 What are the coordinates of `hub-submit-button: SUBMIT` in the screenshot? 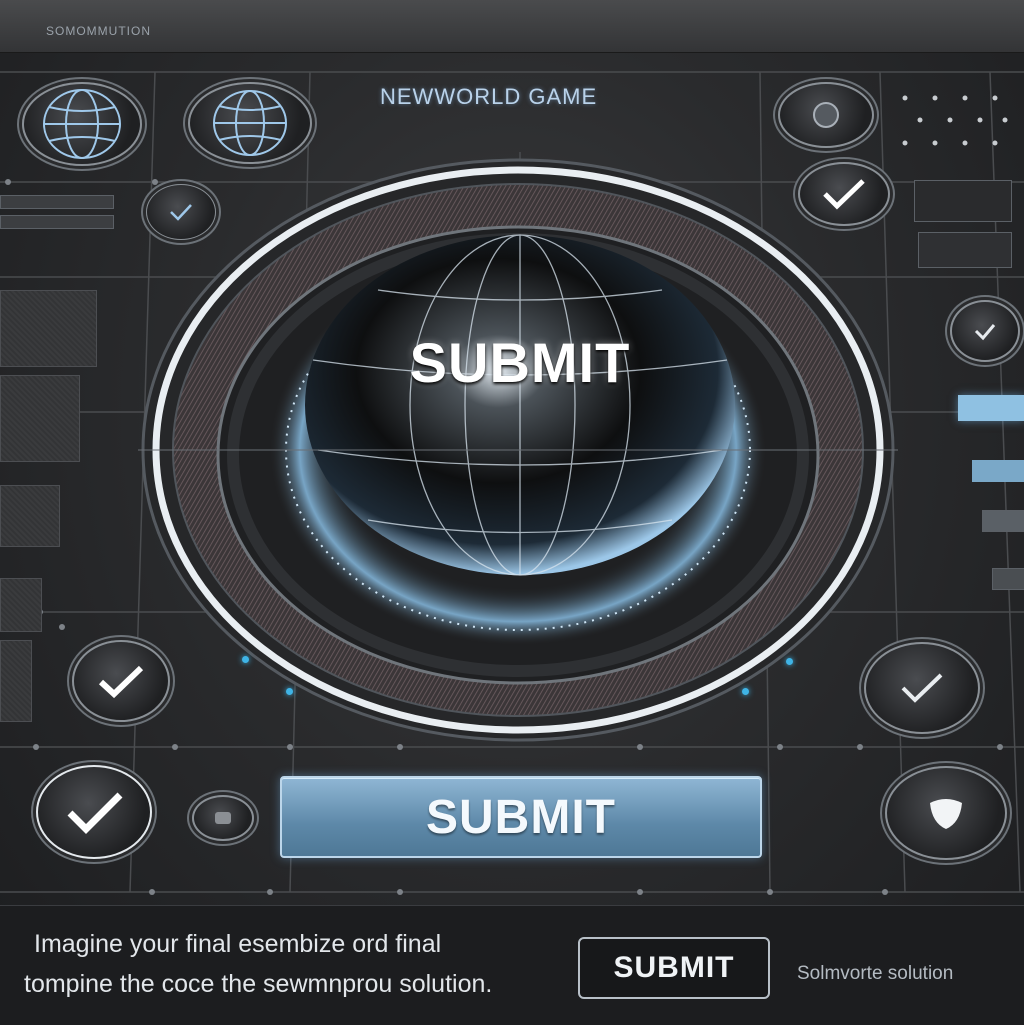 It's located at (520, 365).